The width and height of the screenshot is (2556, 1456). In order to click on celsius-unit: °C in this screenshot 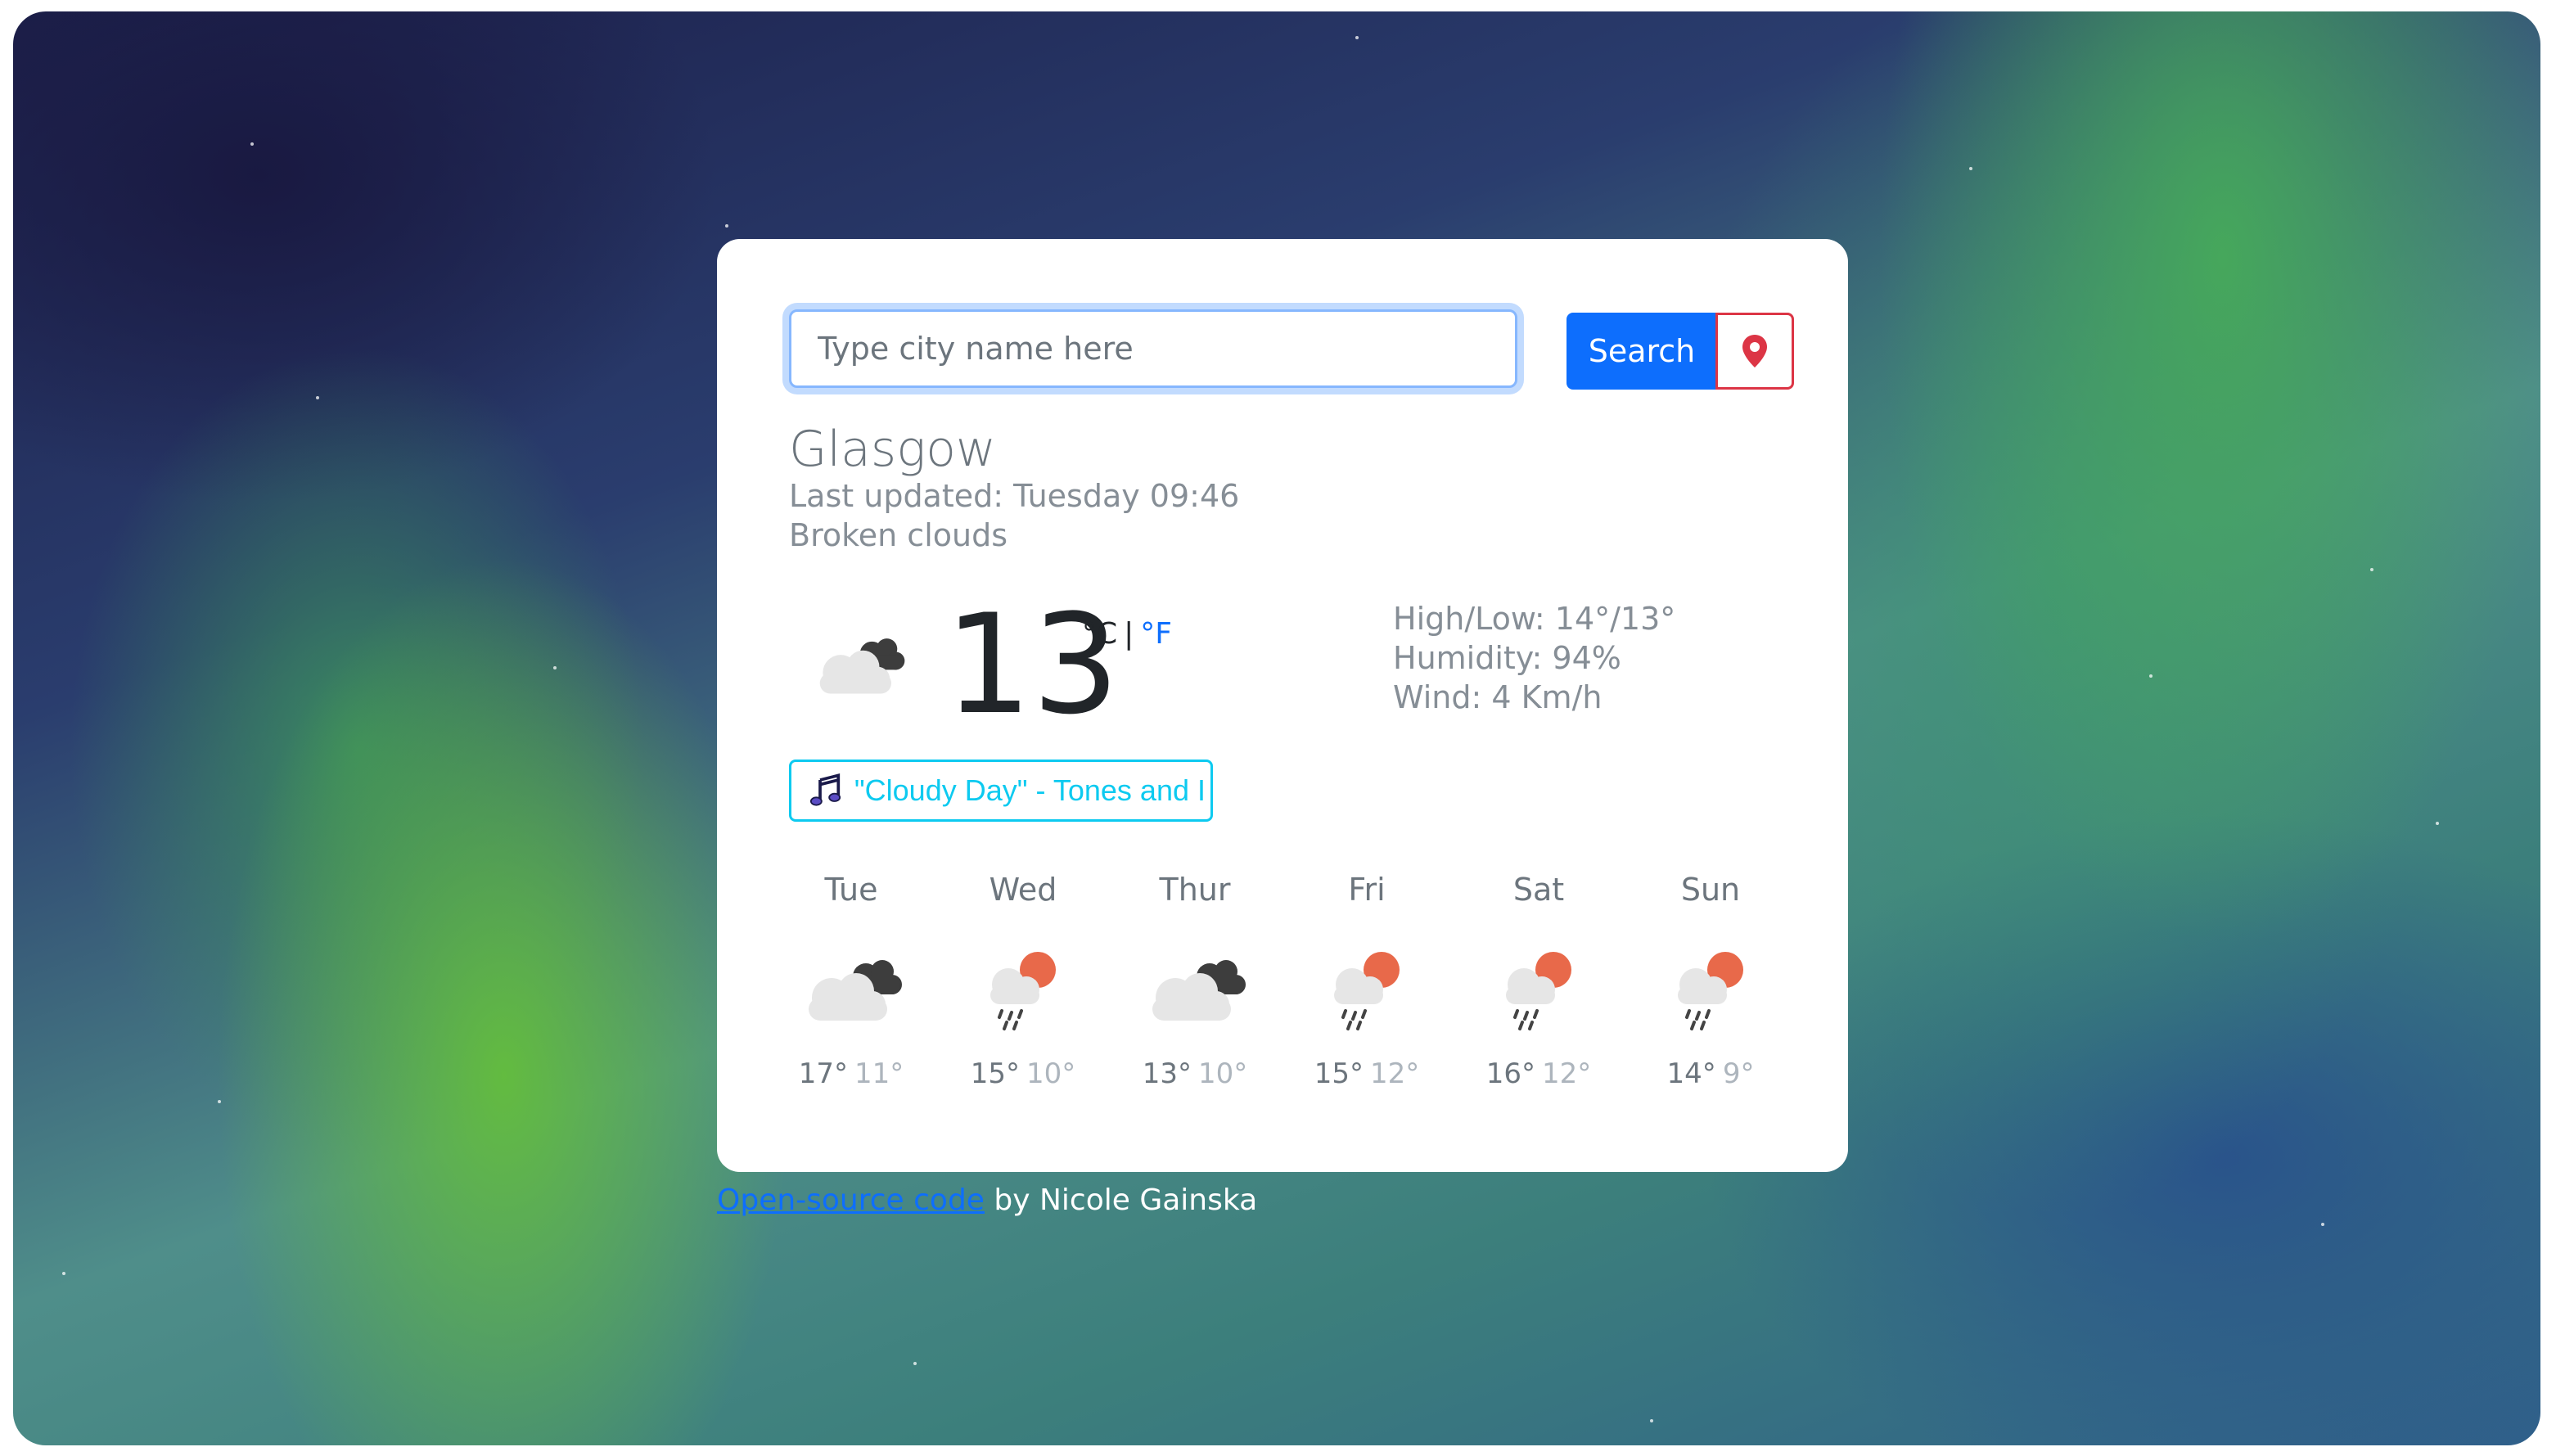, I will do `click(1100, 634)`.